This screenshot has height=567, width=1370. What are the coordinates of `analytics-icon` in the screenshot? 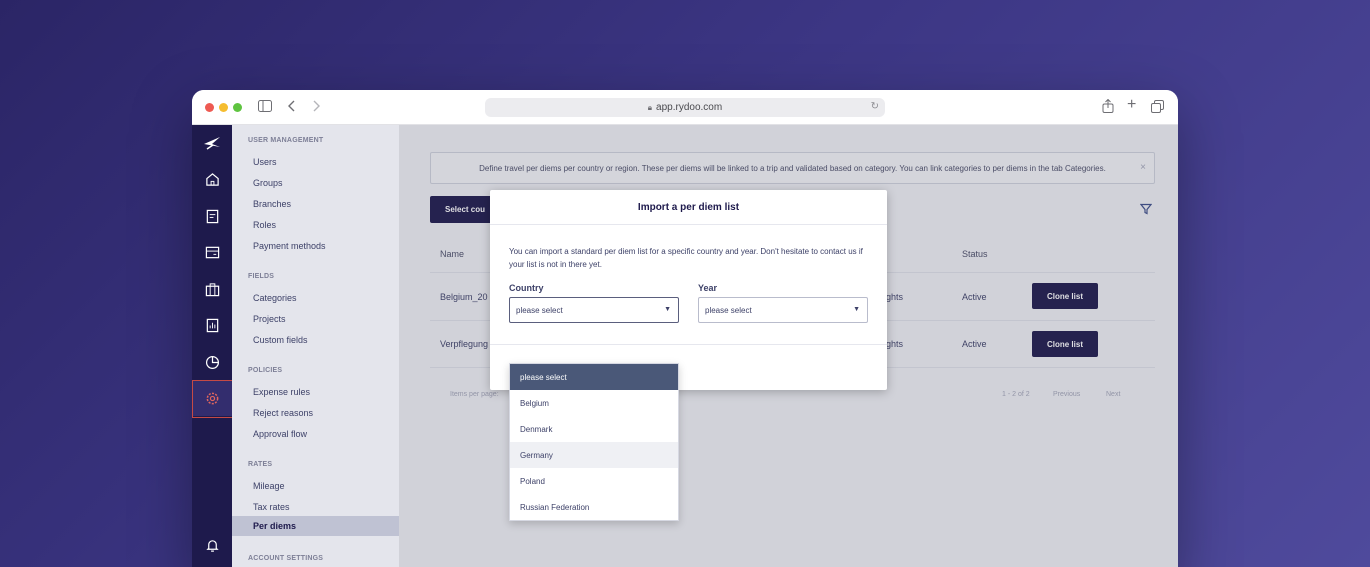 It's located at (212, 362).